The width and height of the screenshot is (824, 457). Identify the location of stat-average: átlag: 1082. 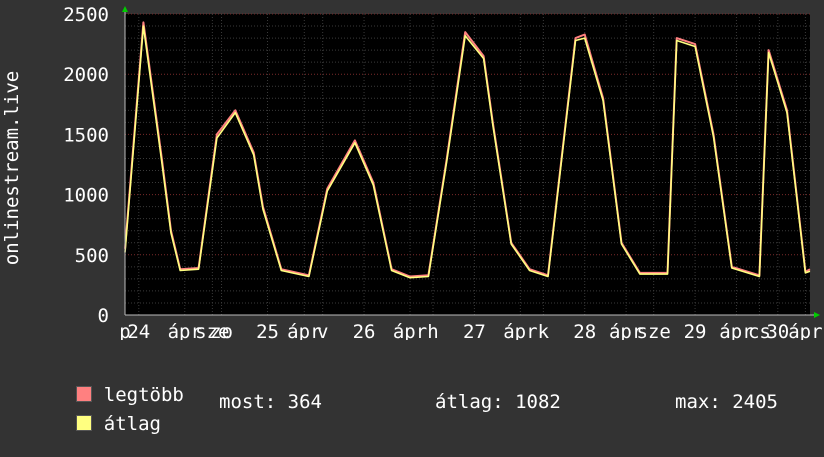
(498, 402).